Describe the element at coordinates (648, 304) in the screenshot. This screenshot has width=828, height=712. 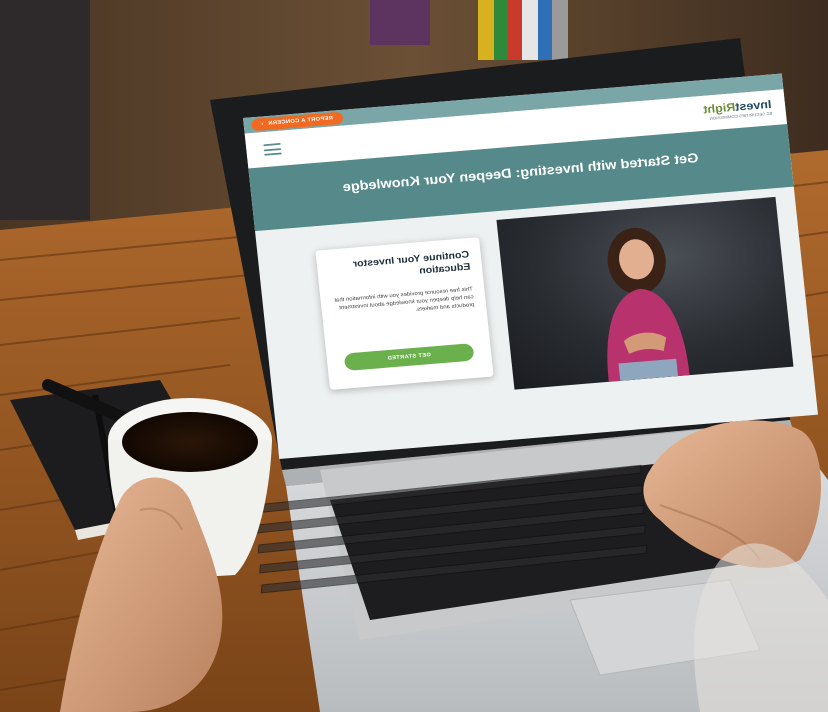
I see `woman-photo-illustration` at that location.